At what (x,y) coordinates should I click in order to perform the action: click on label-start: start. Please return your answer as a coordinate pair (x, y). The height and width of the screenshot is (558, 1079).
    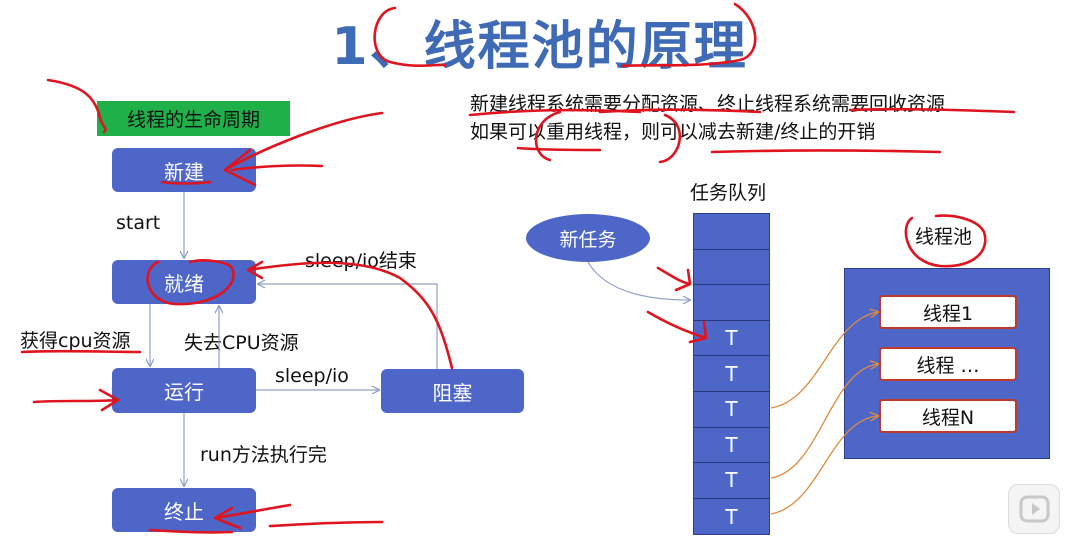
    Looking at the image, I should click on (138, 223).